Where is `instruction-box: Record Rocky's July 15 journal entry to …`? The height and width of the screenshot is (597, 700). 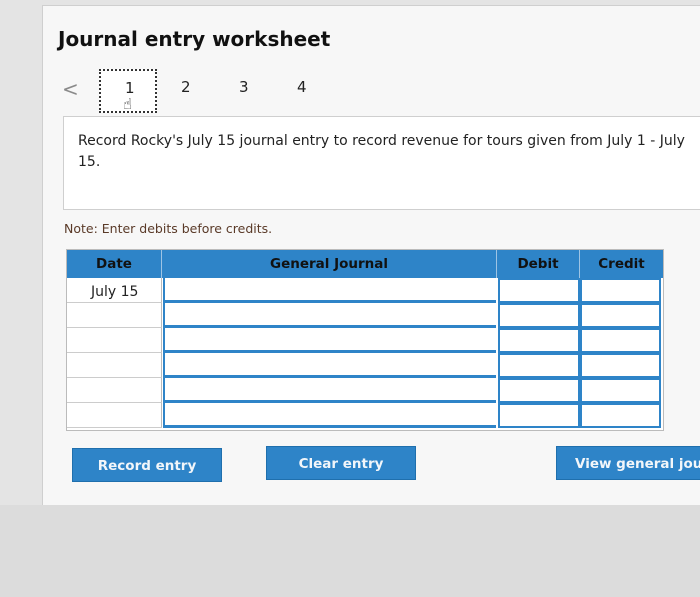 instruction-box: Record Rocky's July 15 journal entry to … is located at coordinates (381, 163).